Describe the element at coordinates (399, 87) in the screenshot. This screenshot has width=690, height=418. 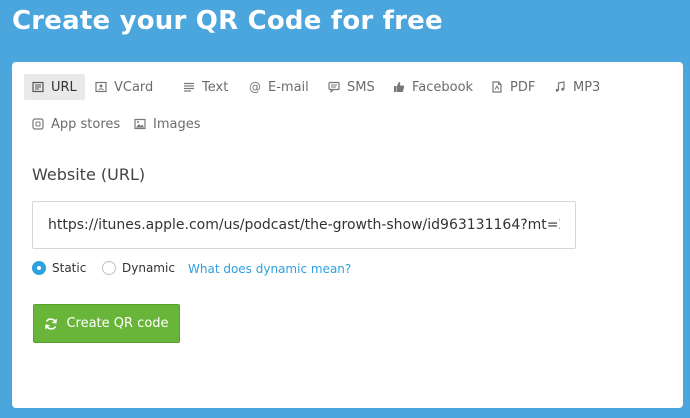
I see `thumbs-up-icon` at that location.